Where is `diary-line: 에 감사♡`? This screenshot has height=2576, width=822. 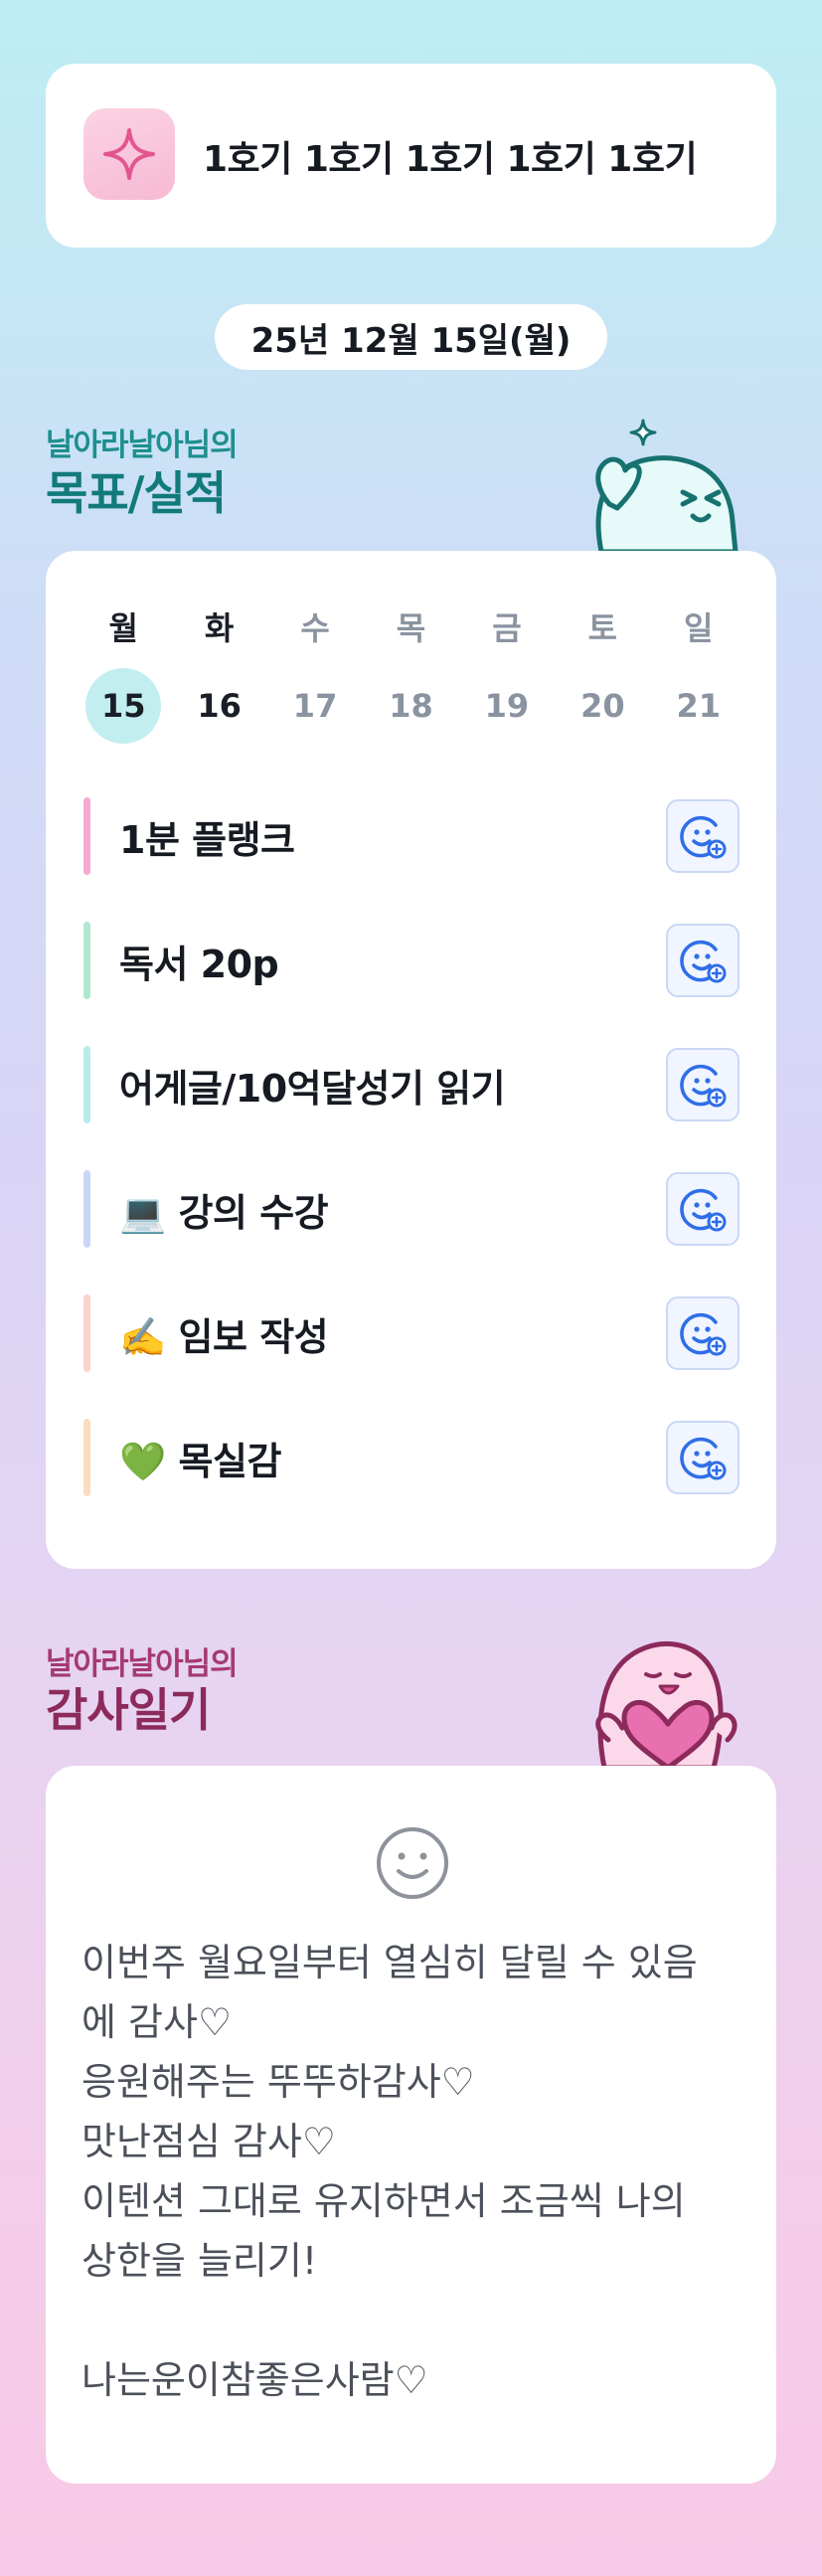
diary-line: 에 감사♡ is located at coordinates (157, 2022).